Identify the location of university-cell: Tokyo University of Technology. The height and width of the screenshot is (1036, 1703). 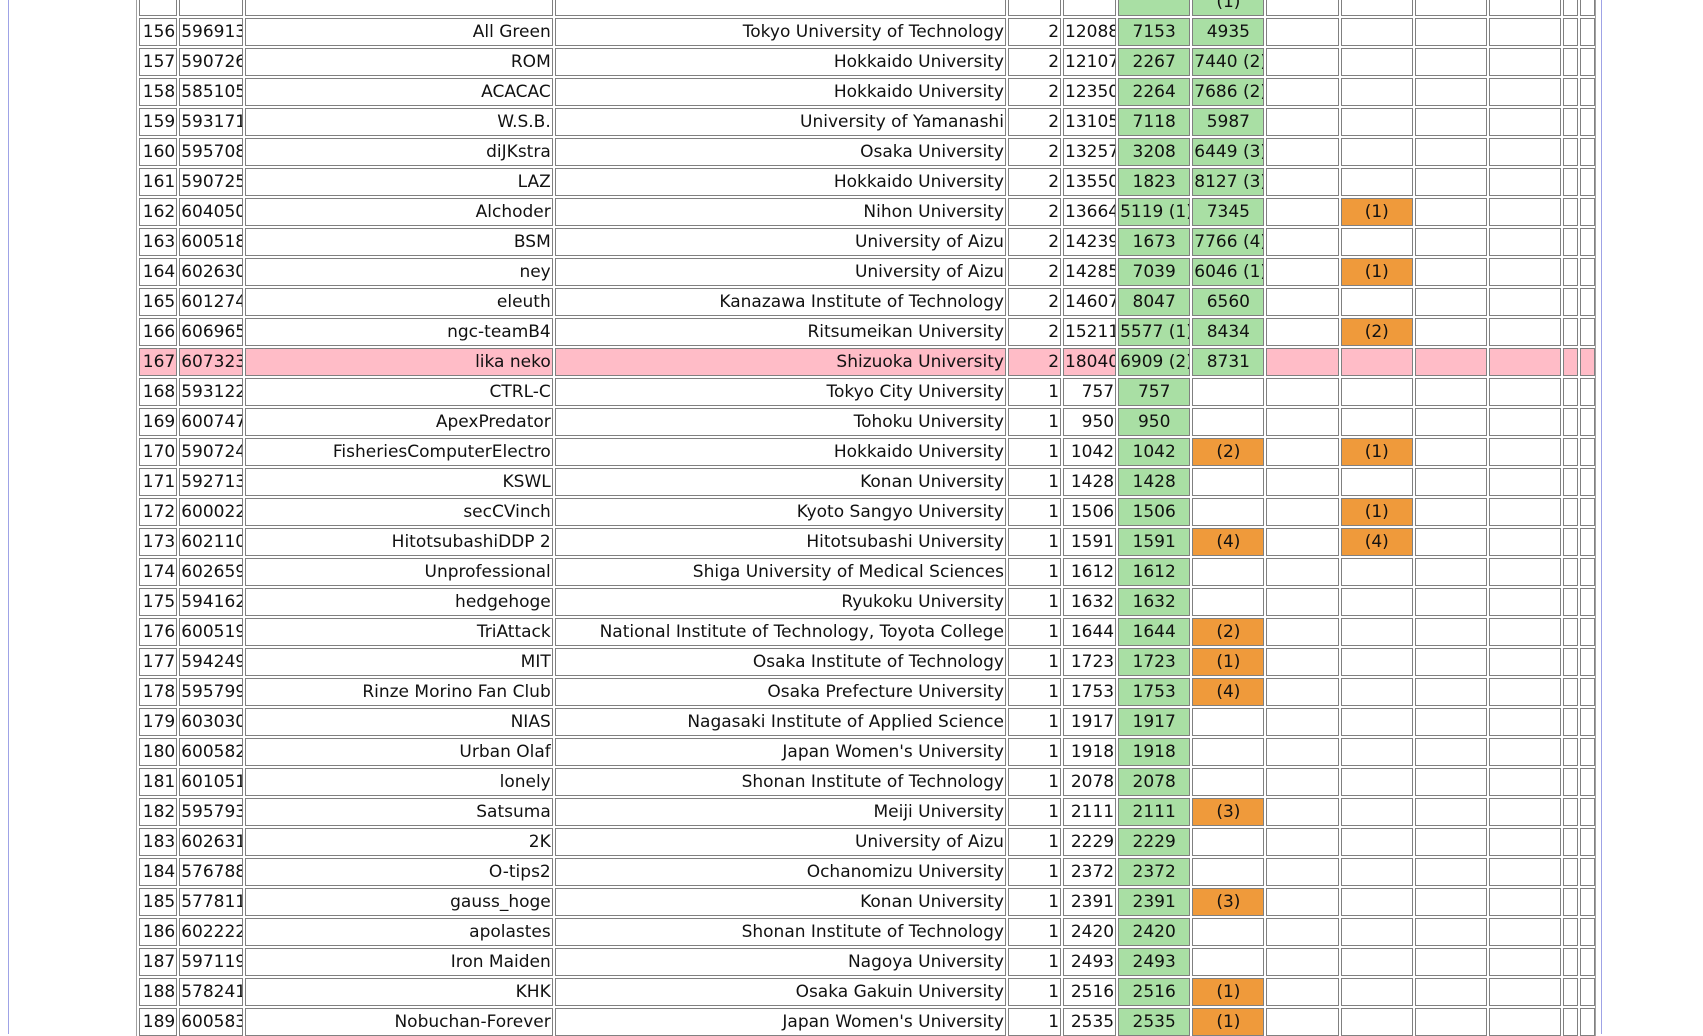
(780, 32).